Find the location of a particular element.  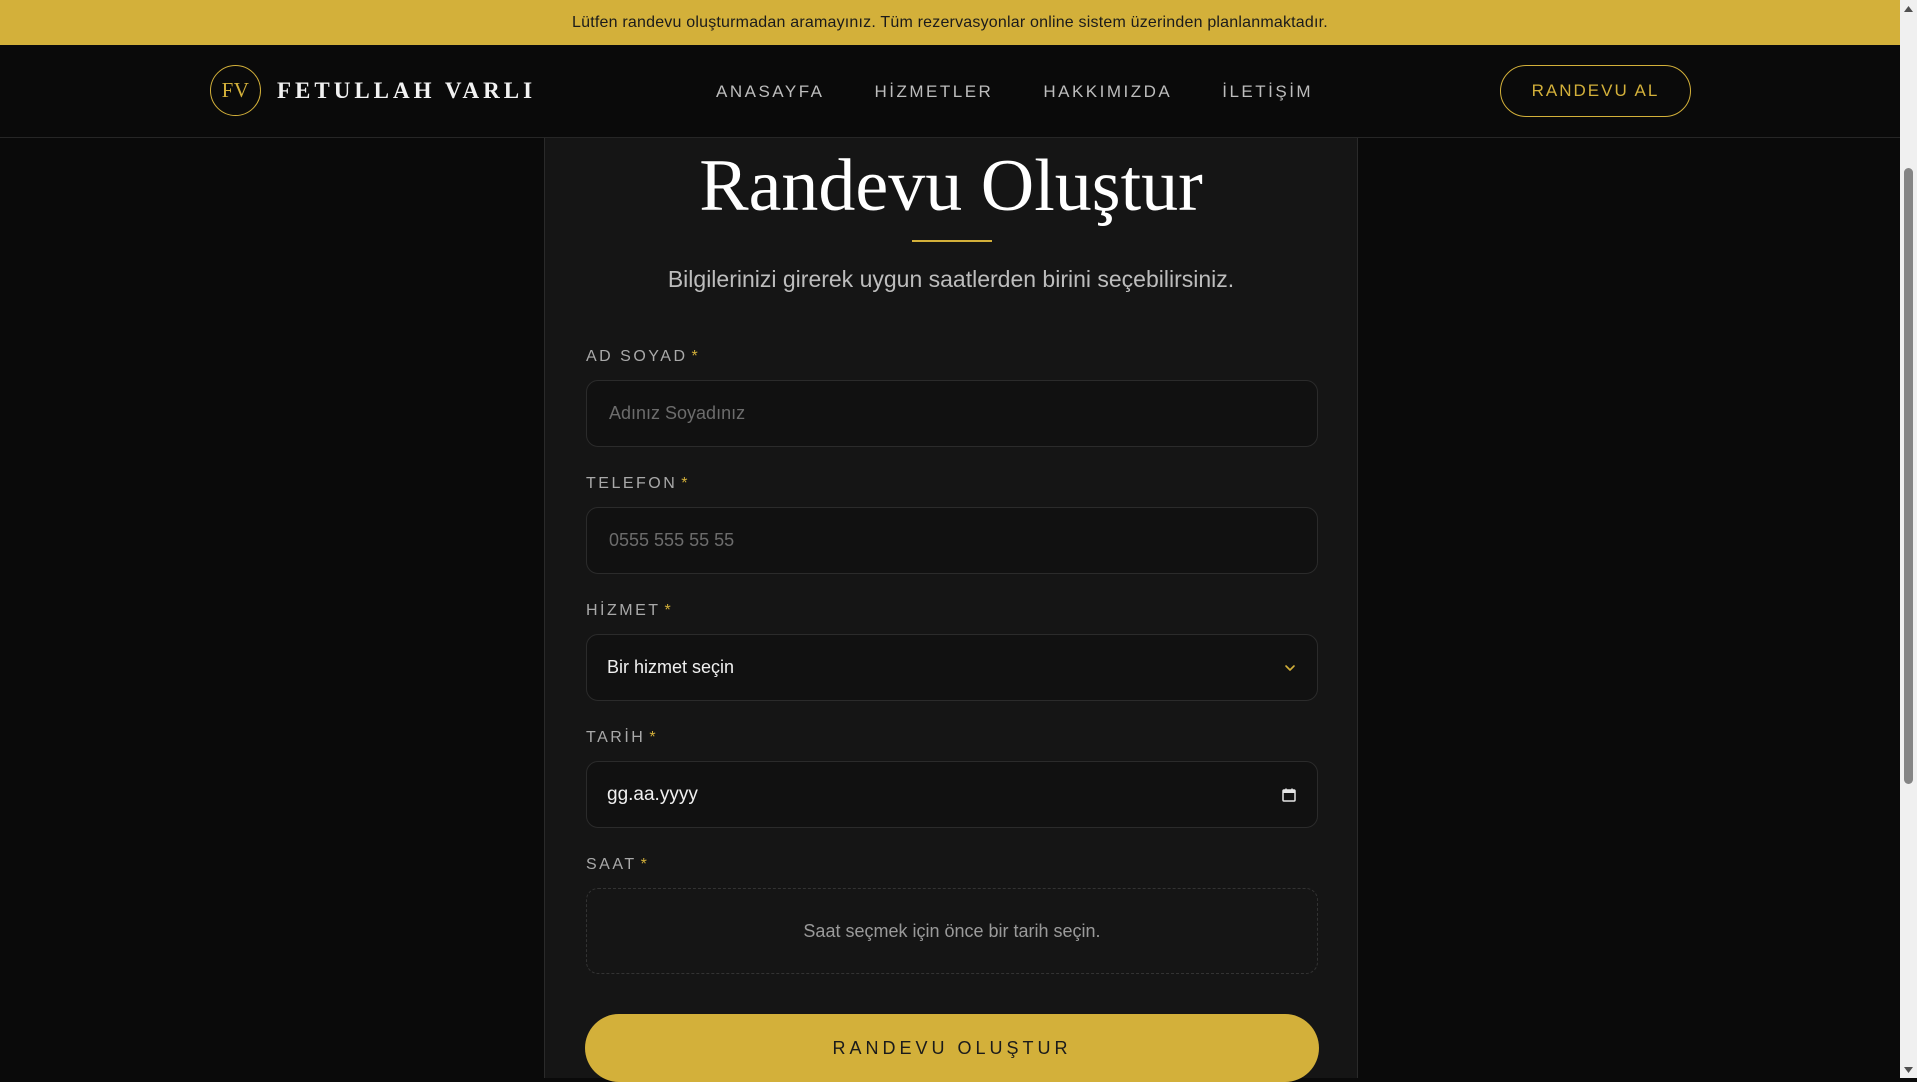

name-input is located at coordinates (952, 413).